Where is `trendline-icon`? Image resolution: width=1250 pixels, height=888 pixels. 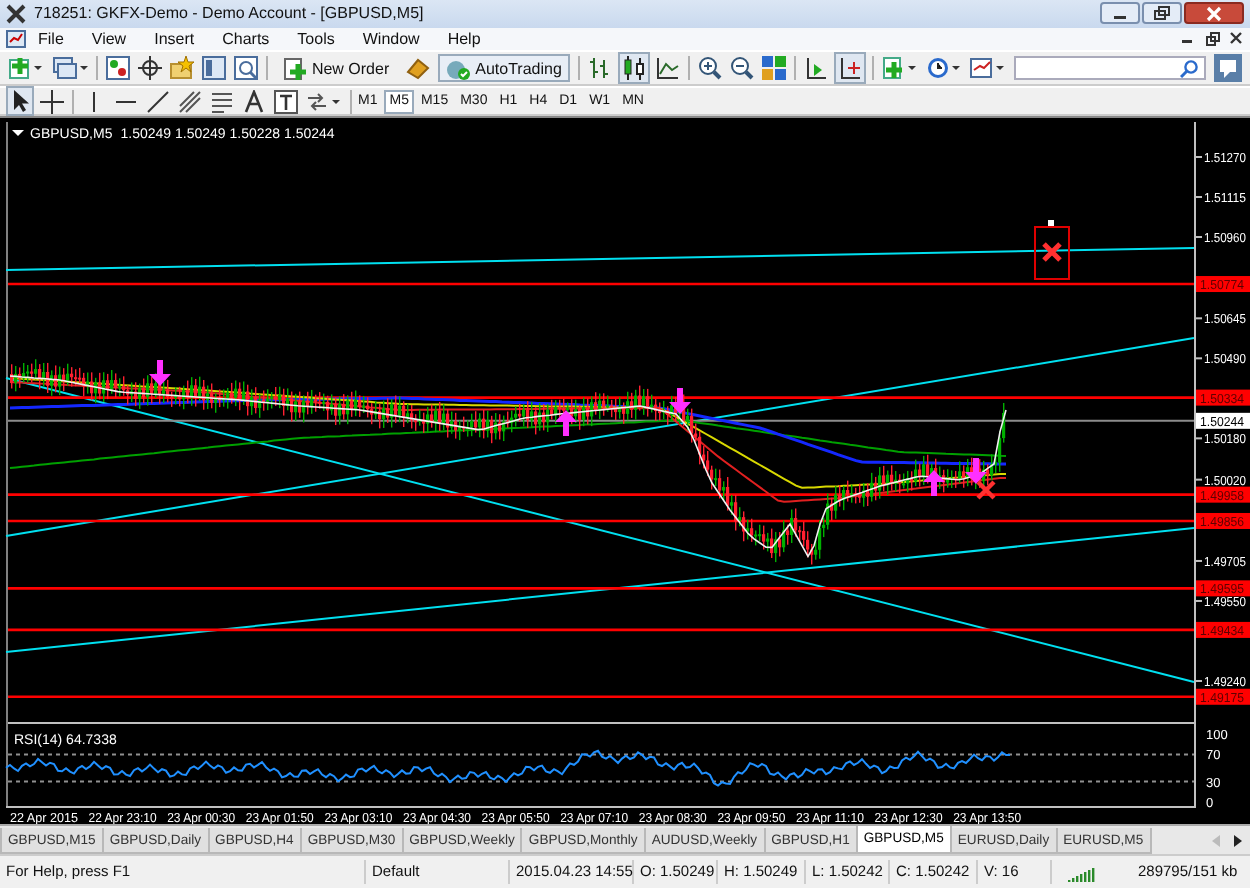 trendline-icon is located at coordinates (158, 101).